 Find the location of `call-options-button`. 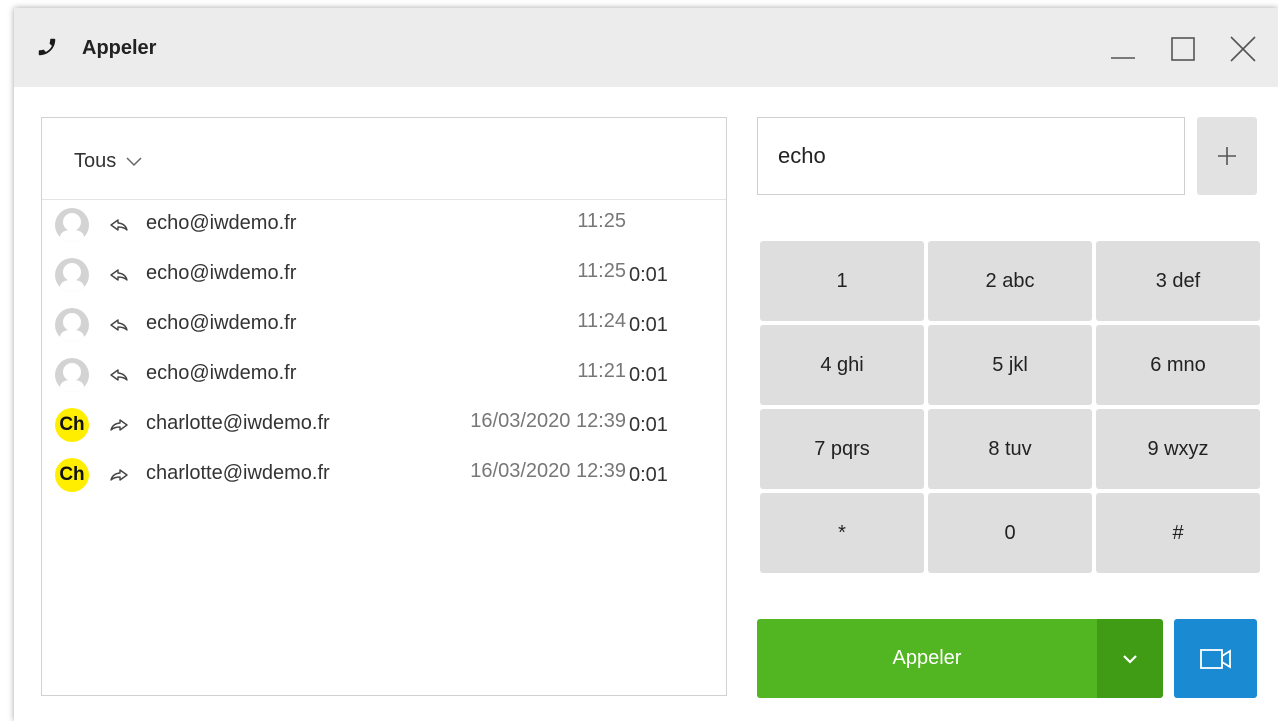

call-options-button is located at coordinates (1130, 658).